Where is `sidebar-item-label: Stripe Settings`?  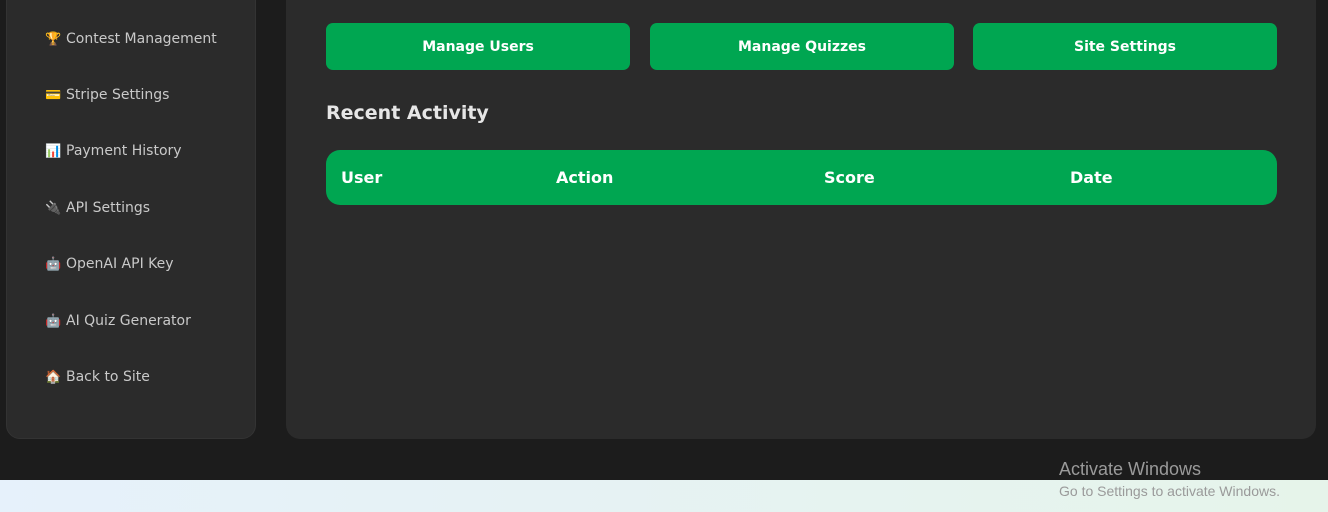
sidebar-item-label: Stripe Settings is located at coordinates (118, 95).